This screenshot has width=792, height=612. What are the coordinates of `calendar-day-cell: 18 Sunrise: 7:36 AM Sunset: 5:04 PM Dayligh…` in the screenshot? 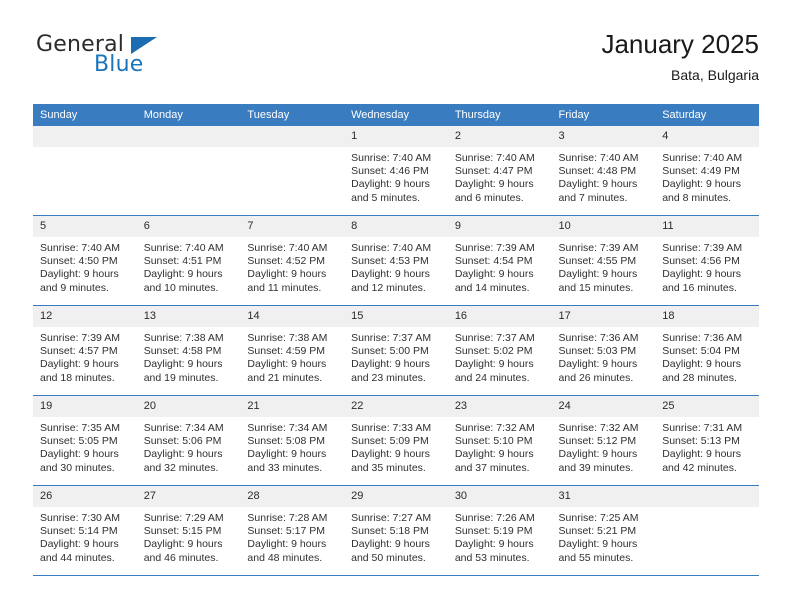 It's located at (707, 350).